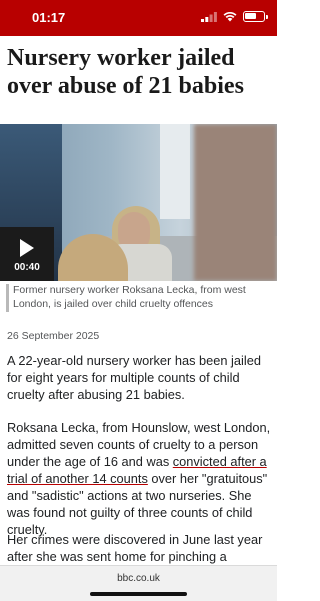 The width and height of the screenshot is (320, 601). I want to click on play-button: 00:40, so click(27, 254).